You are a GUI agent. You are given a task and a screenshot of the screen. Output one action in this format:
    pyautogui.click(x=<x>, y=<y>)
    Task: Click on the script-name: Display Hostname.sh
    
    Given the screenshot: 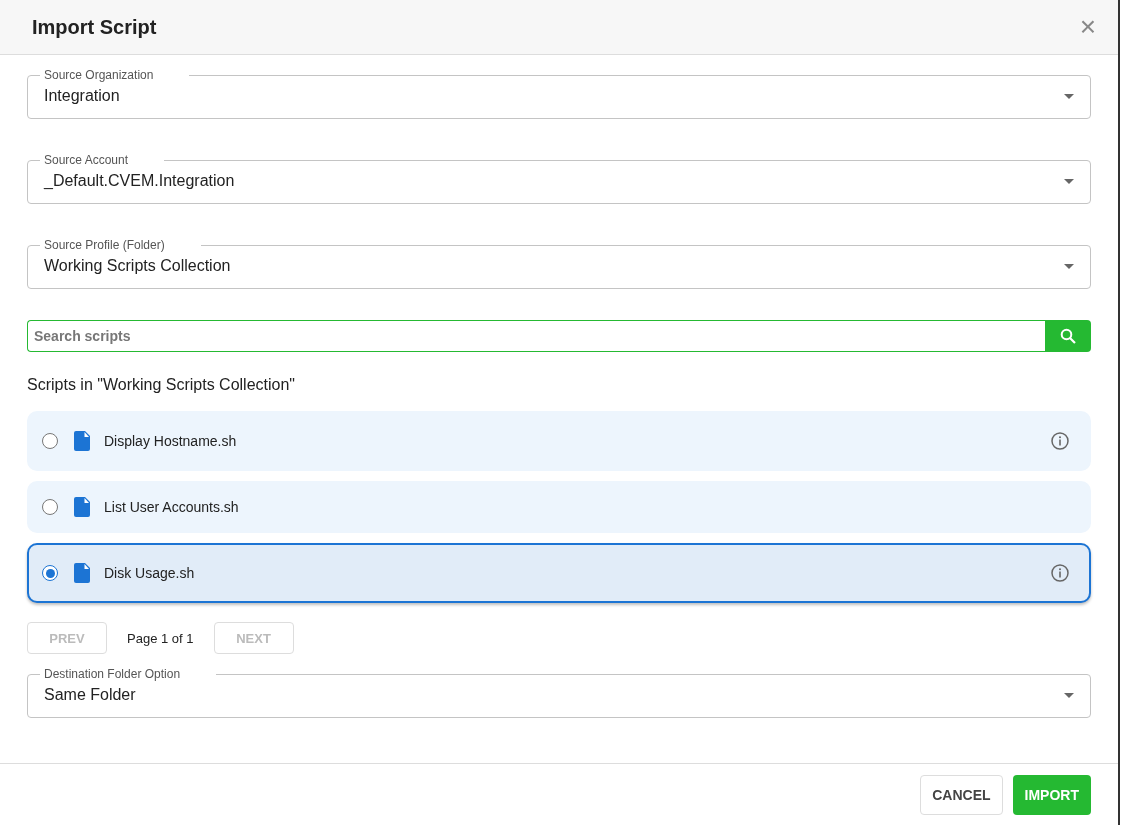 What is the action you would take?
    pyautogui.click(x=171, y=441)
    